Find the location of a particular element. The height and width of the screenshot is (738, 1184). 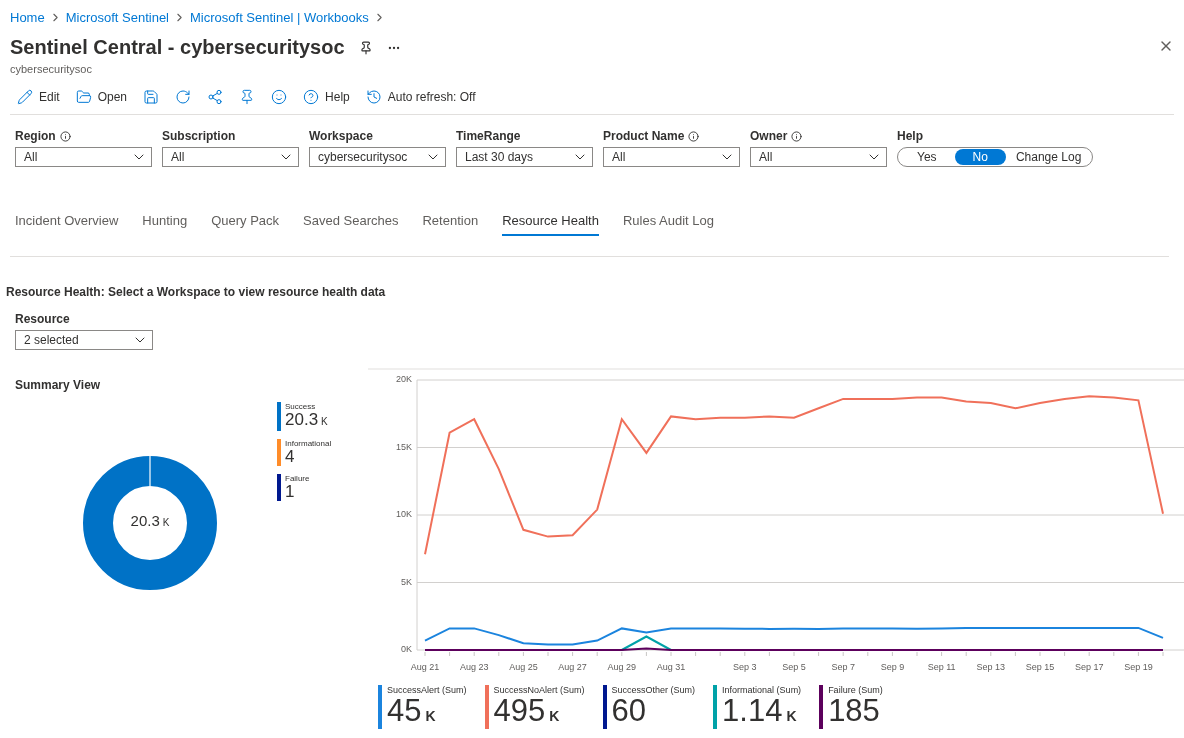

tab: Query Pack is located at coordinates (245, 224).